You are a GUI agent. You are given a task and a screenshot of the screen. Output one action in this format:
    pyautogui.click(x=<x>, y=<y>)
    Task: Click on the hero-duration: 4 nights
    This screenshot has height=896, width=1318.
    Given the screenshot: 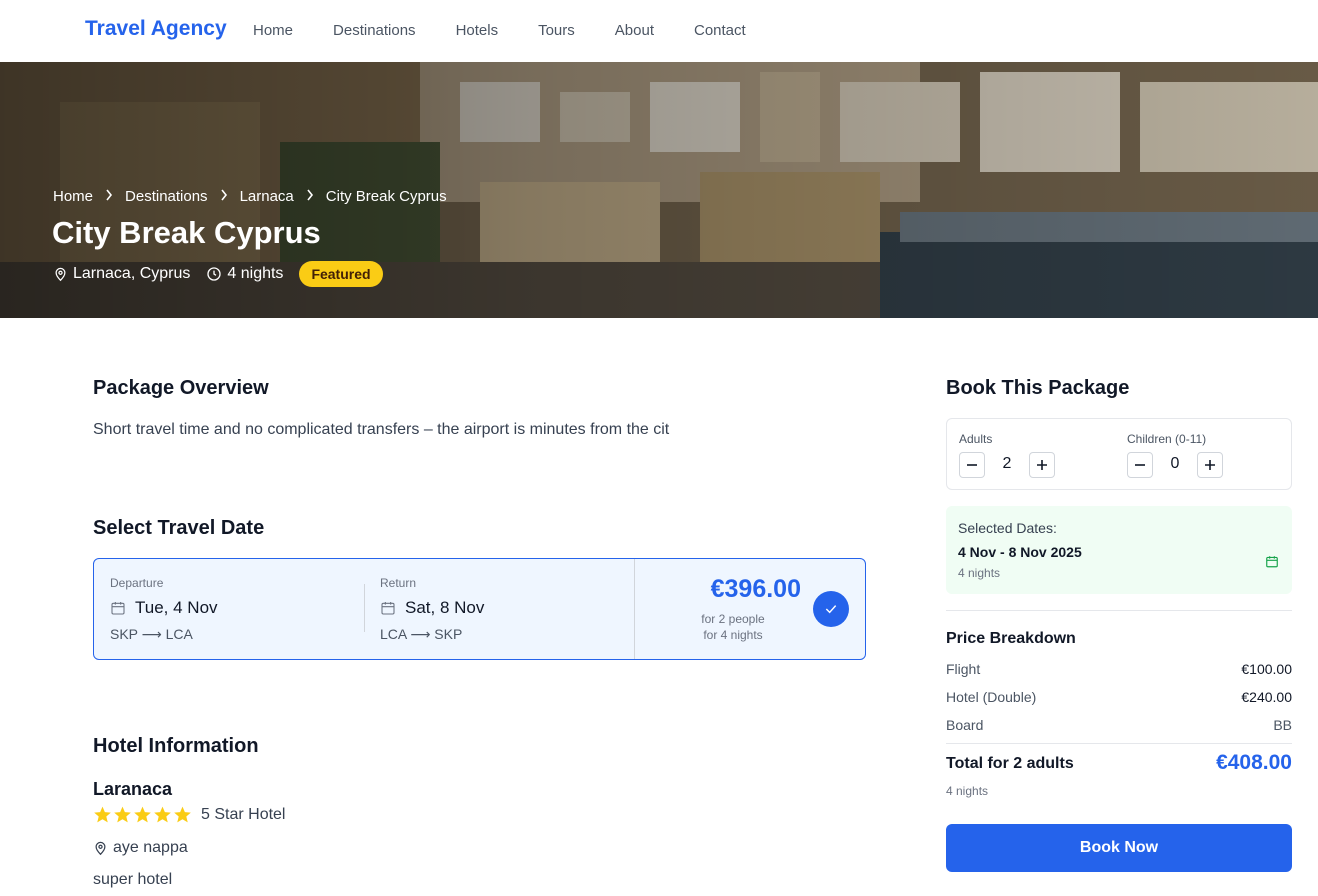 What is the action you would take?
    pyautogui.click(x=244, y=274)
    